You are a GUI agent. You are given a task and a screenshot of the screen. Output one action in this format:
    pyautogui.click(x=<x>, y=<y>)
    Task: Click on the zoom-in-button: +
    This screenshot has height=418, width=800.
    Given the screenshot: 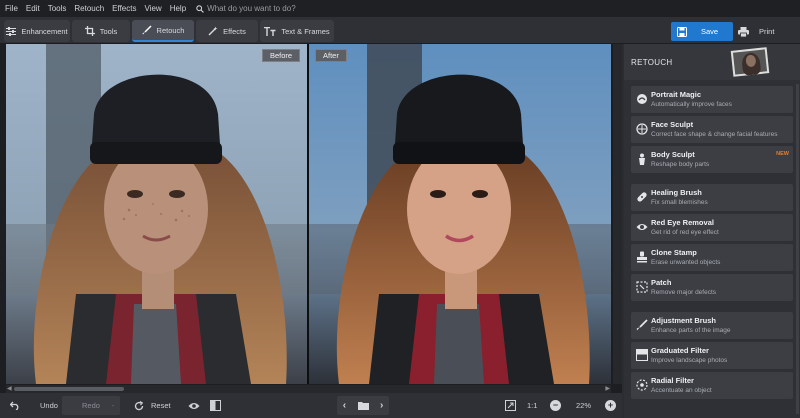 What is the action you would take?
    pyautogui.click(x=610, y=405)
    